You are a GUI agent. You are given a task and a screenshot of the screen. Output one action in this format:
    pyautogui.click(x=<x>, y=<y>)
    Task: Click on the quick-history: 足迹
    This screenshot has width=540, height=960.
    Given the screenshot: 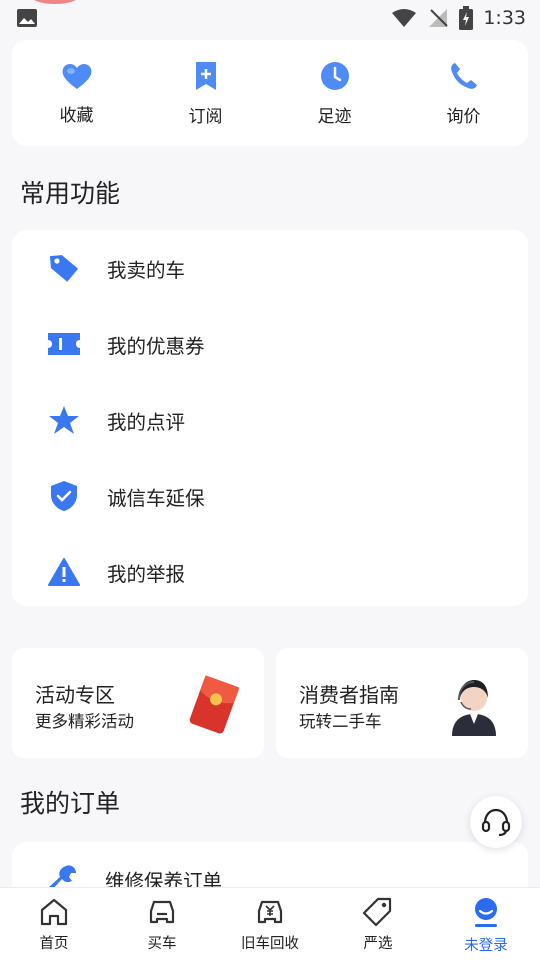 What is the action you would take?
    pyautogui.click(x=335, y=93)
    